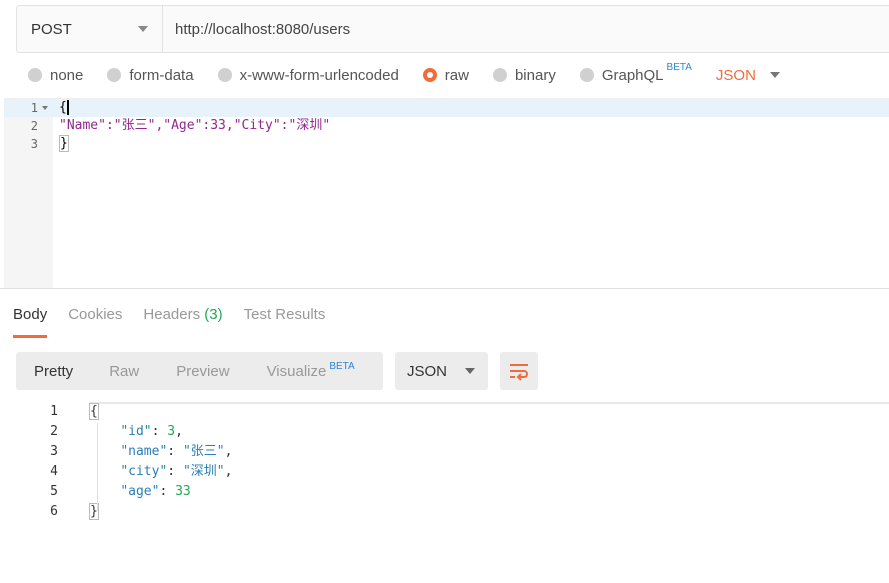 This screenshot has height=583, width=889. Describe the element at coordinates (144, 451) in the screenshot. I see `json-key: "name"` at that location.